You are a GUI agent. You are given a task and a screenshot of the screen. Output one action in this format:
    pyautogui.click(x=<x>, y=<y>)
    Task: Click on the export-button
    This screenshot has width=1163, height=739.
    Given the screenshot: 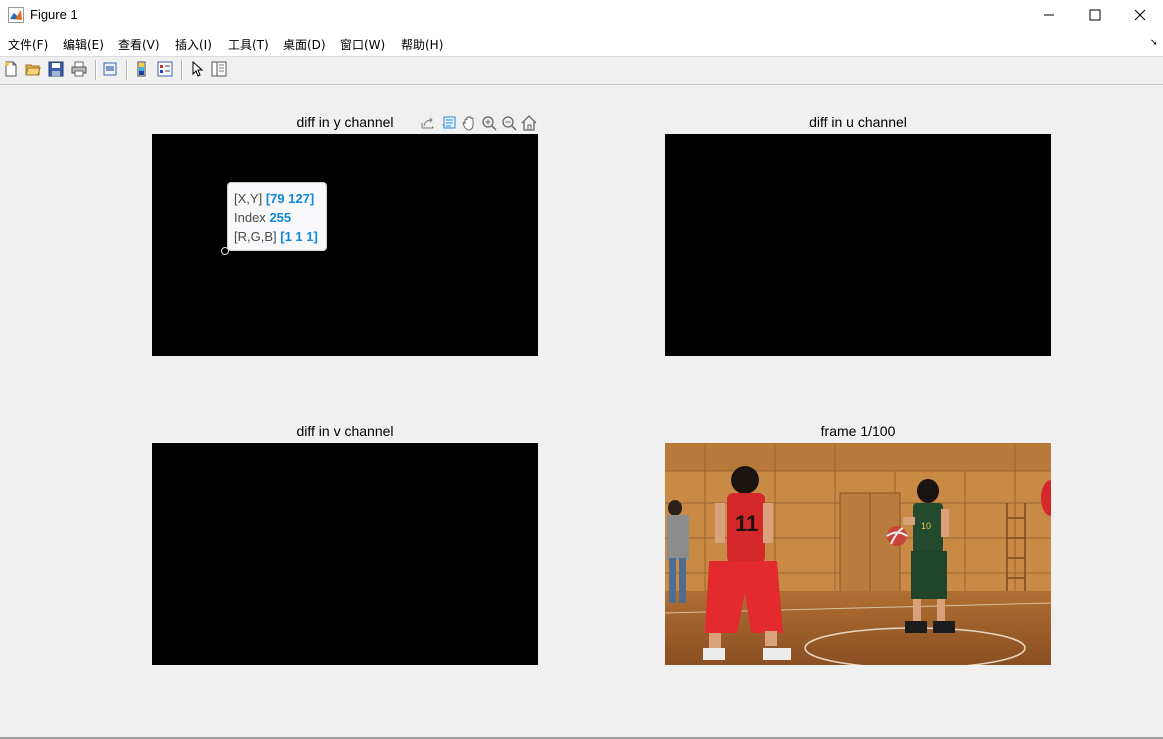 What is the action you would take?
    pyautogui.click(x=428, y=123)
    